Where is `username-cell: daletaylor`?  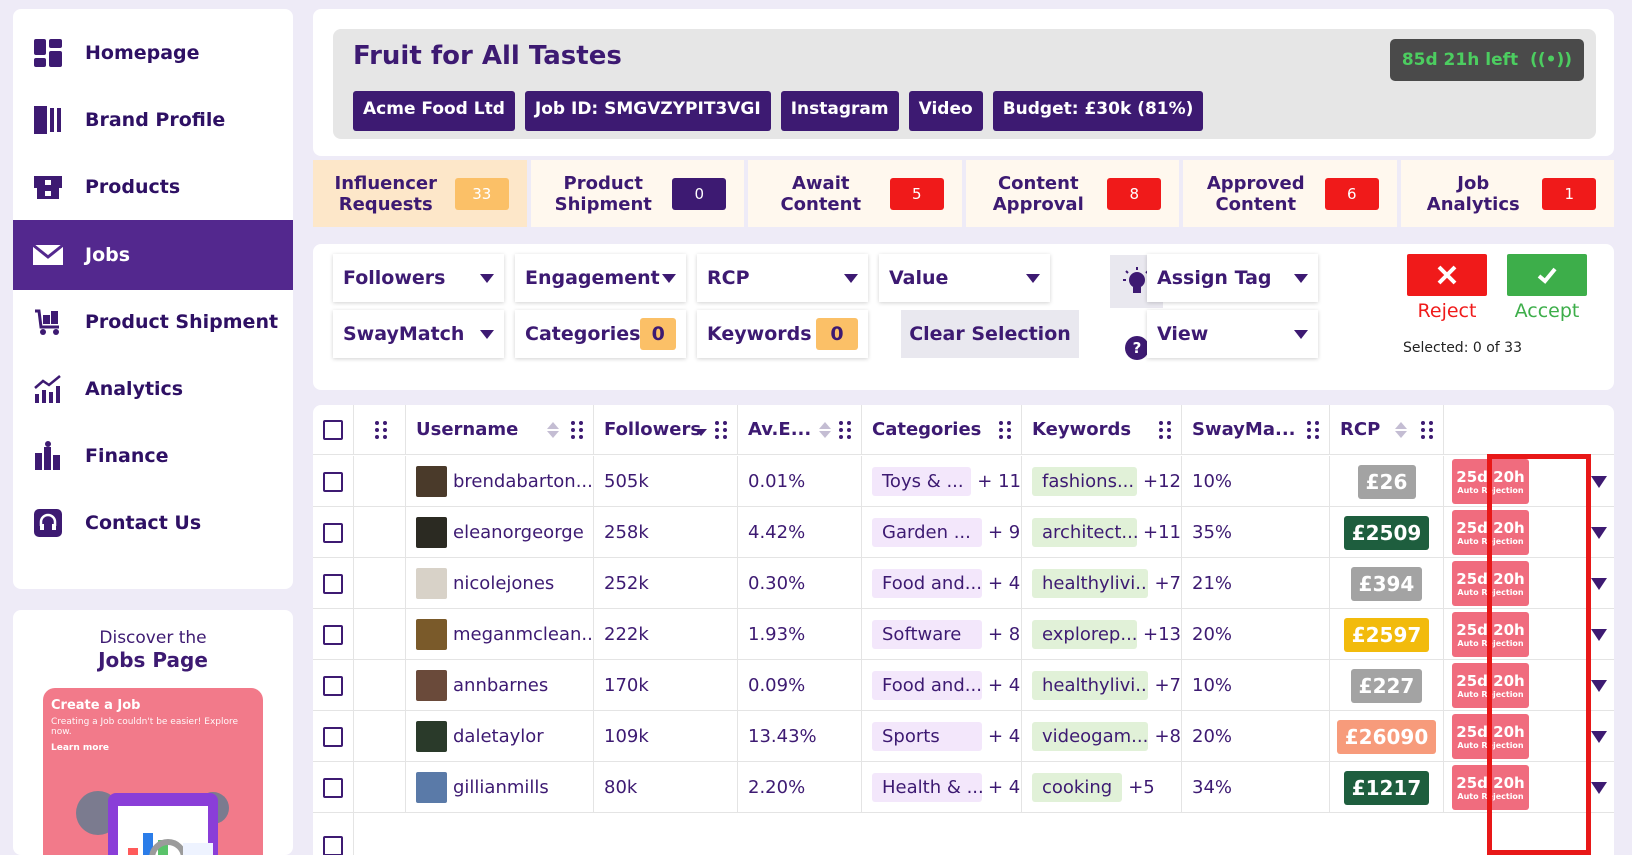 username-cell: daletaylor is located at coordinates (500, 736).